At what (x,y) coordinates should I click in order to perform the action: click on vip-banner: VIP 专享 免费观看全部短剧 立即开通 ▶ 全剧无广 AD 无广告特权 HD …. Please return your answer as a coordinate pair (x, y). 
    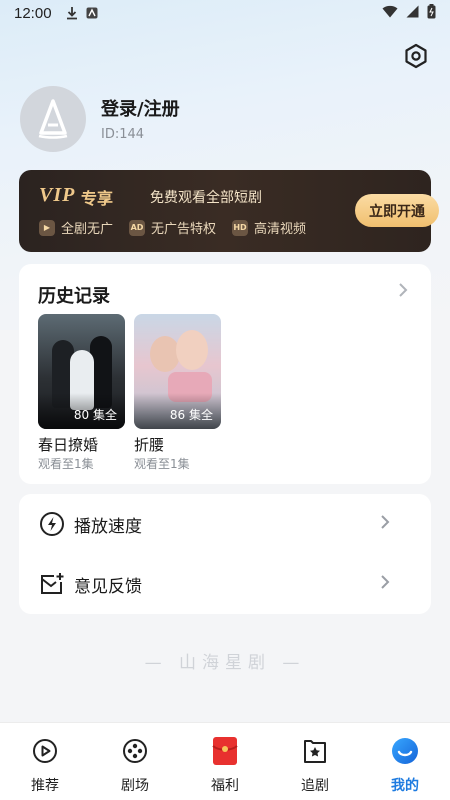
    Looking at the image, I should click on (229, 211).